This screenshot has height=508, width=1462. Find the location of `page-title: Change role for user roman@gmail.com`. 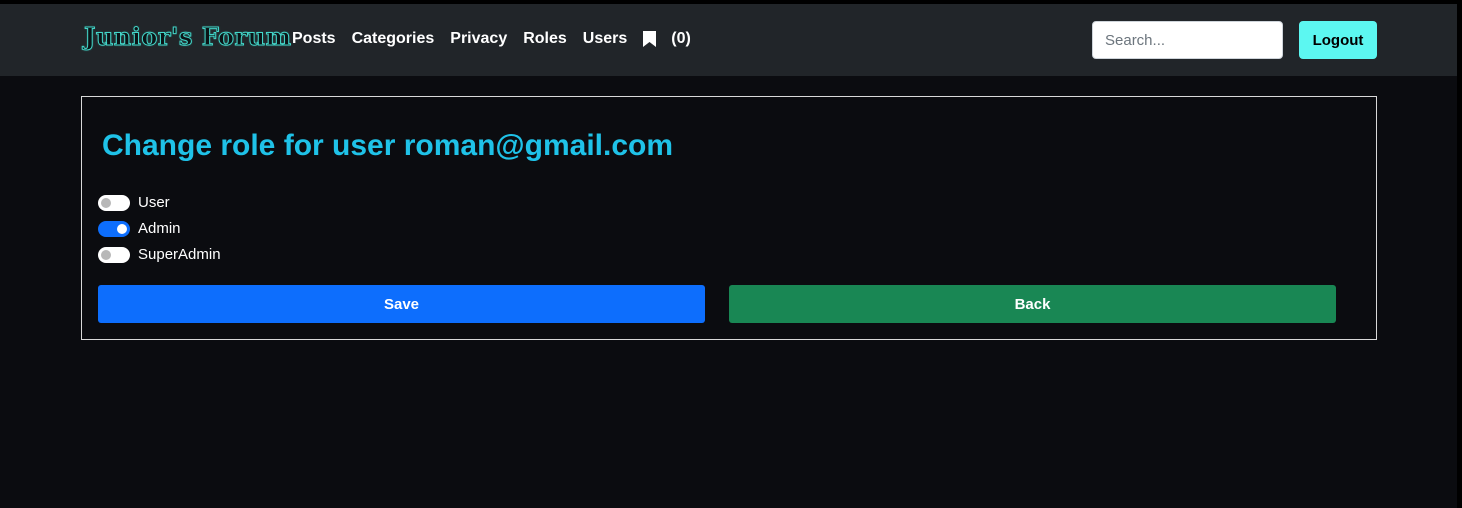

page-title: Change role for user roman@gmail.com is located at coordinates (388, 145).